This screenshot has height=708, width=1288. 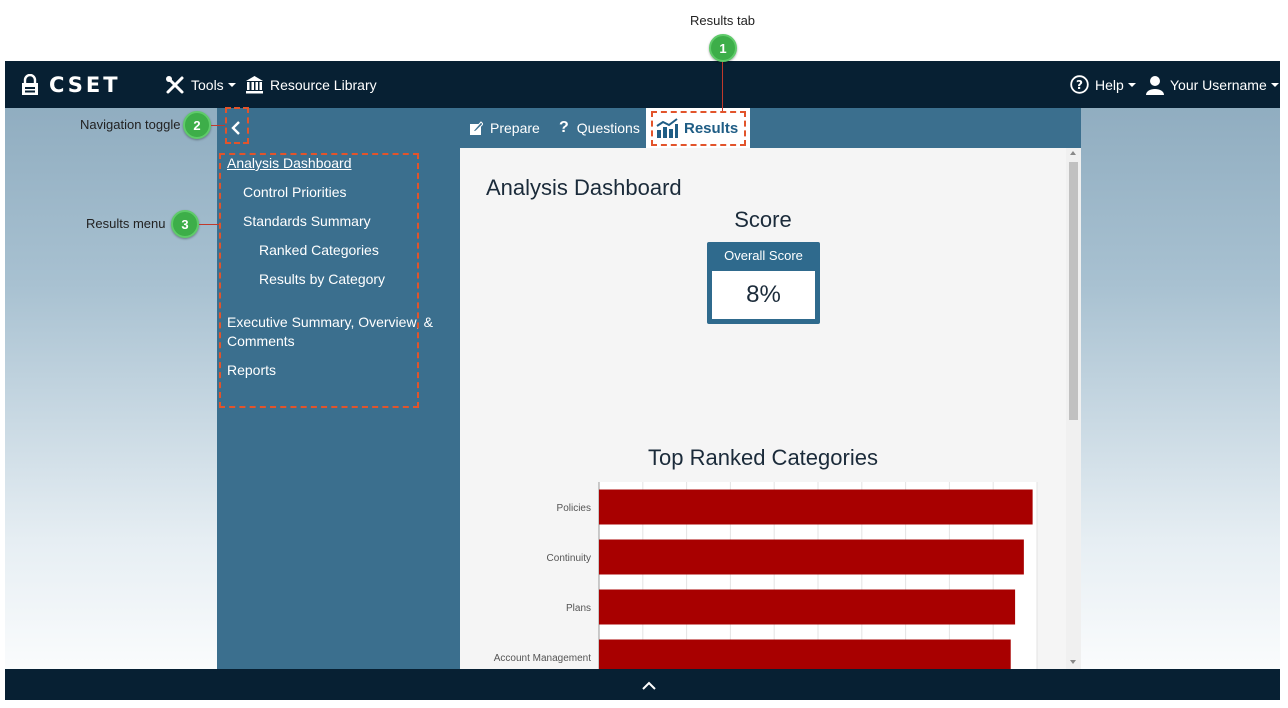 I want to click on user-icon, so click(x=1155, y=85).